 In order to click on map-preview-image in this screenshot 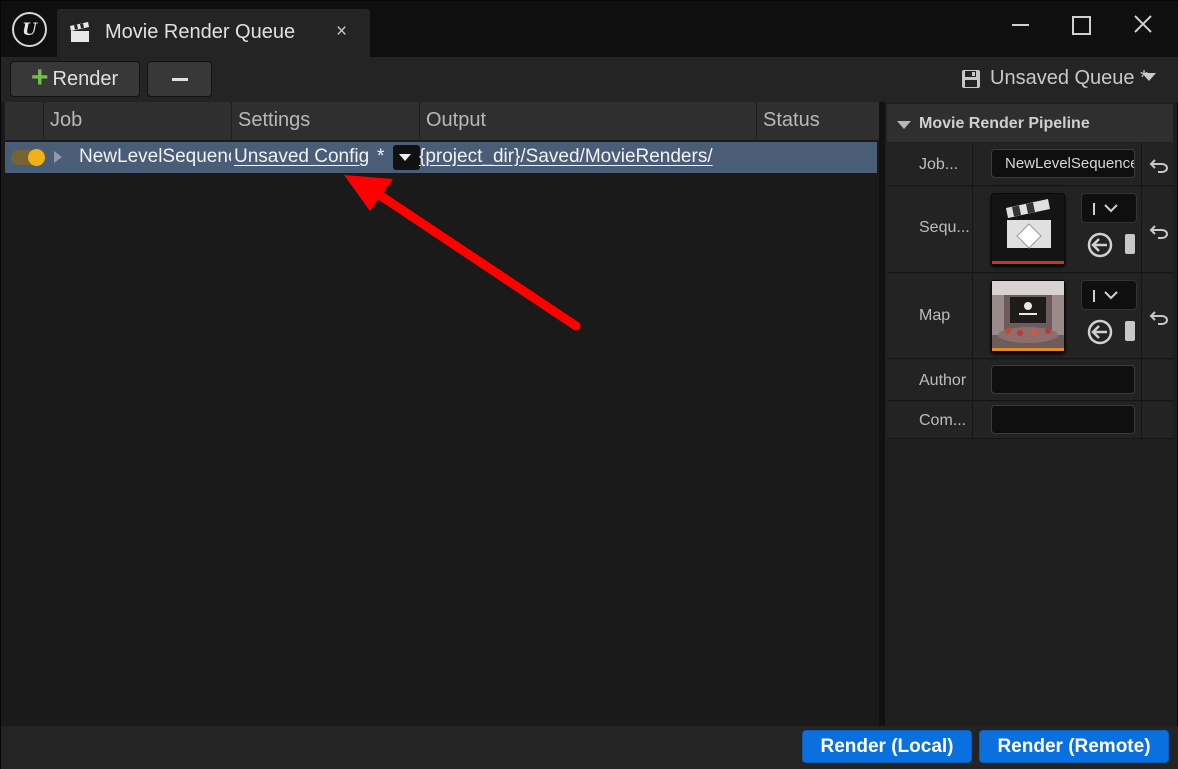, I will do `click(1028, 314)`.